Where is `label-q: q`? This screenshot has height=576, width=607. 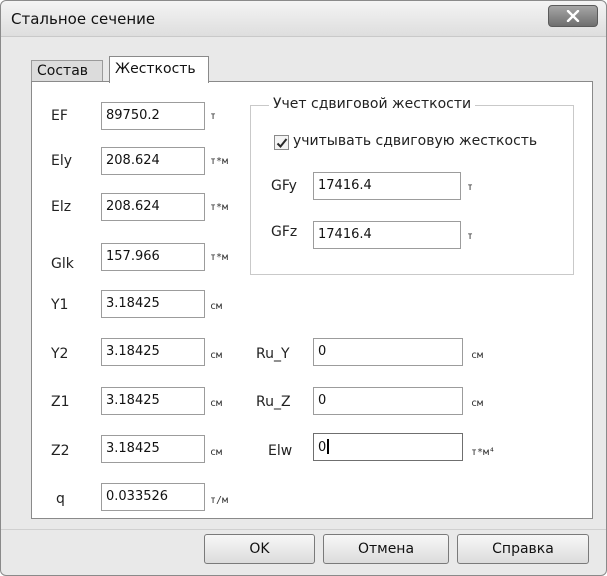
label-q: q is located at coordinates (60, 499).